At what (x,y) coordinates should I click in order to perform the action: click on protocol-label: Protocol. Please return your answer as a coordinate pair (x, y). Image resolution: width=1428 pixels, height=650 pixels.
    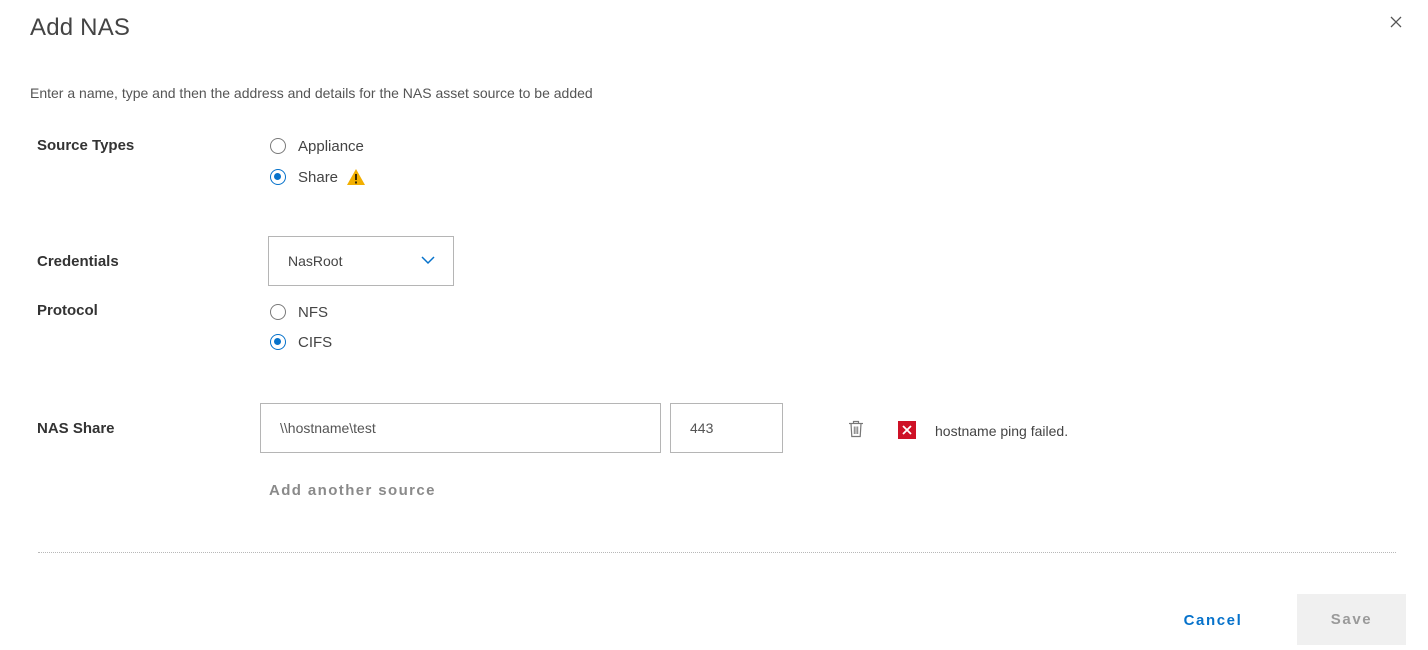
    Looking at the image, I should click on (67, 310).